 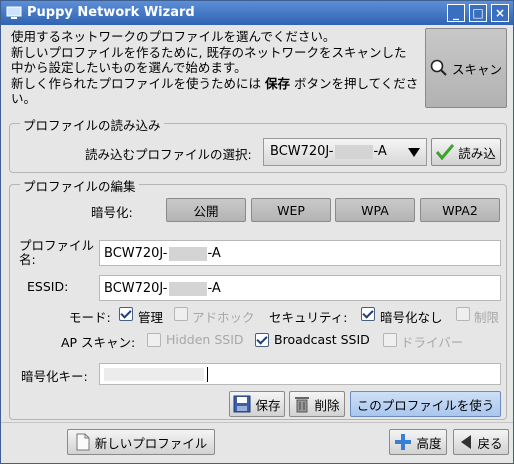 What do you see at coordinates (429, 443) in the screenshot?
I see `advanced-button-label: 高度` at bounding box center [429, 443].